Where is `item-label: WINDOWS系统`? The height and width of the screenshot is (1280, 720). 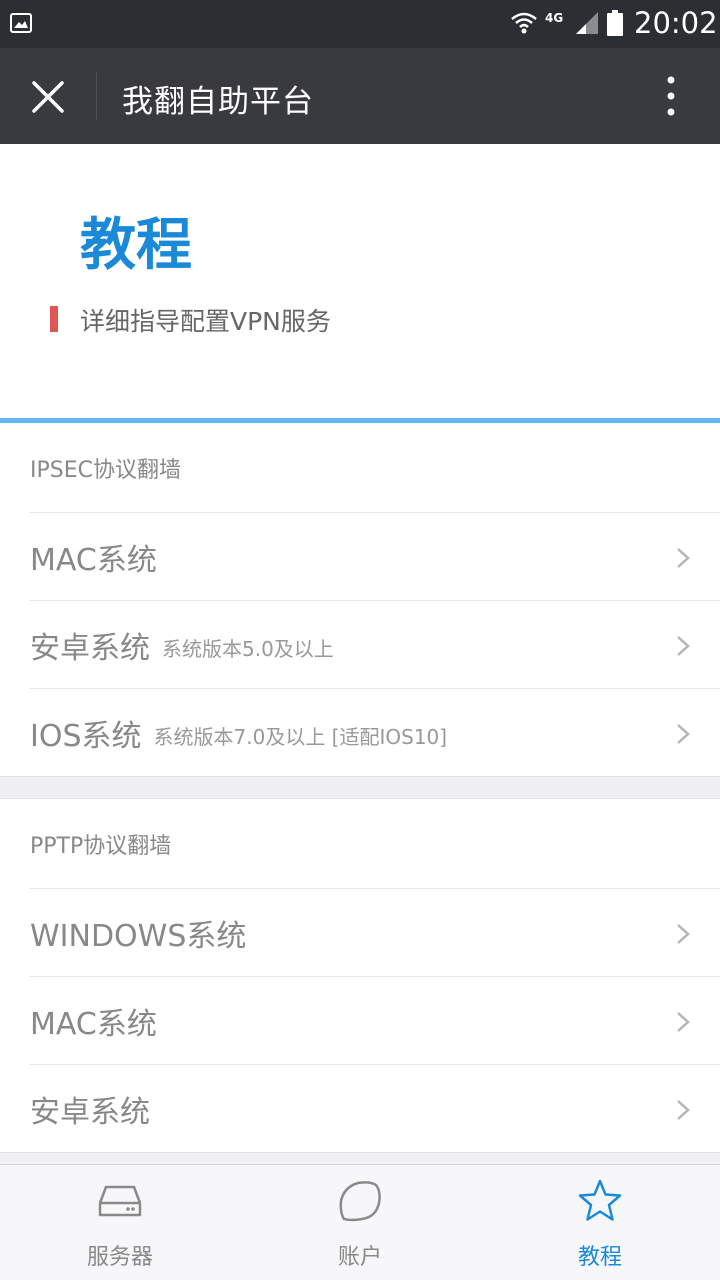 item-label: WINDOWS系统 is located at coordinates (138, 936).